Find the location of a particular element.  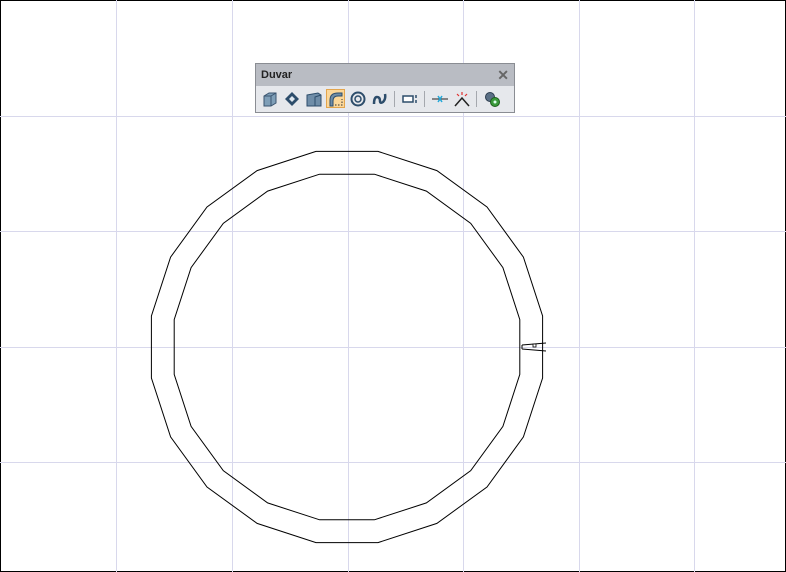

wall-settings-button is located at coordinates (491, 98).